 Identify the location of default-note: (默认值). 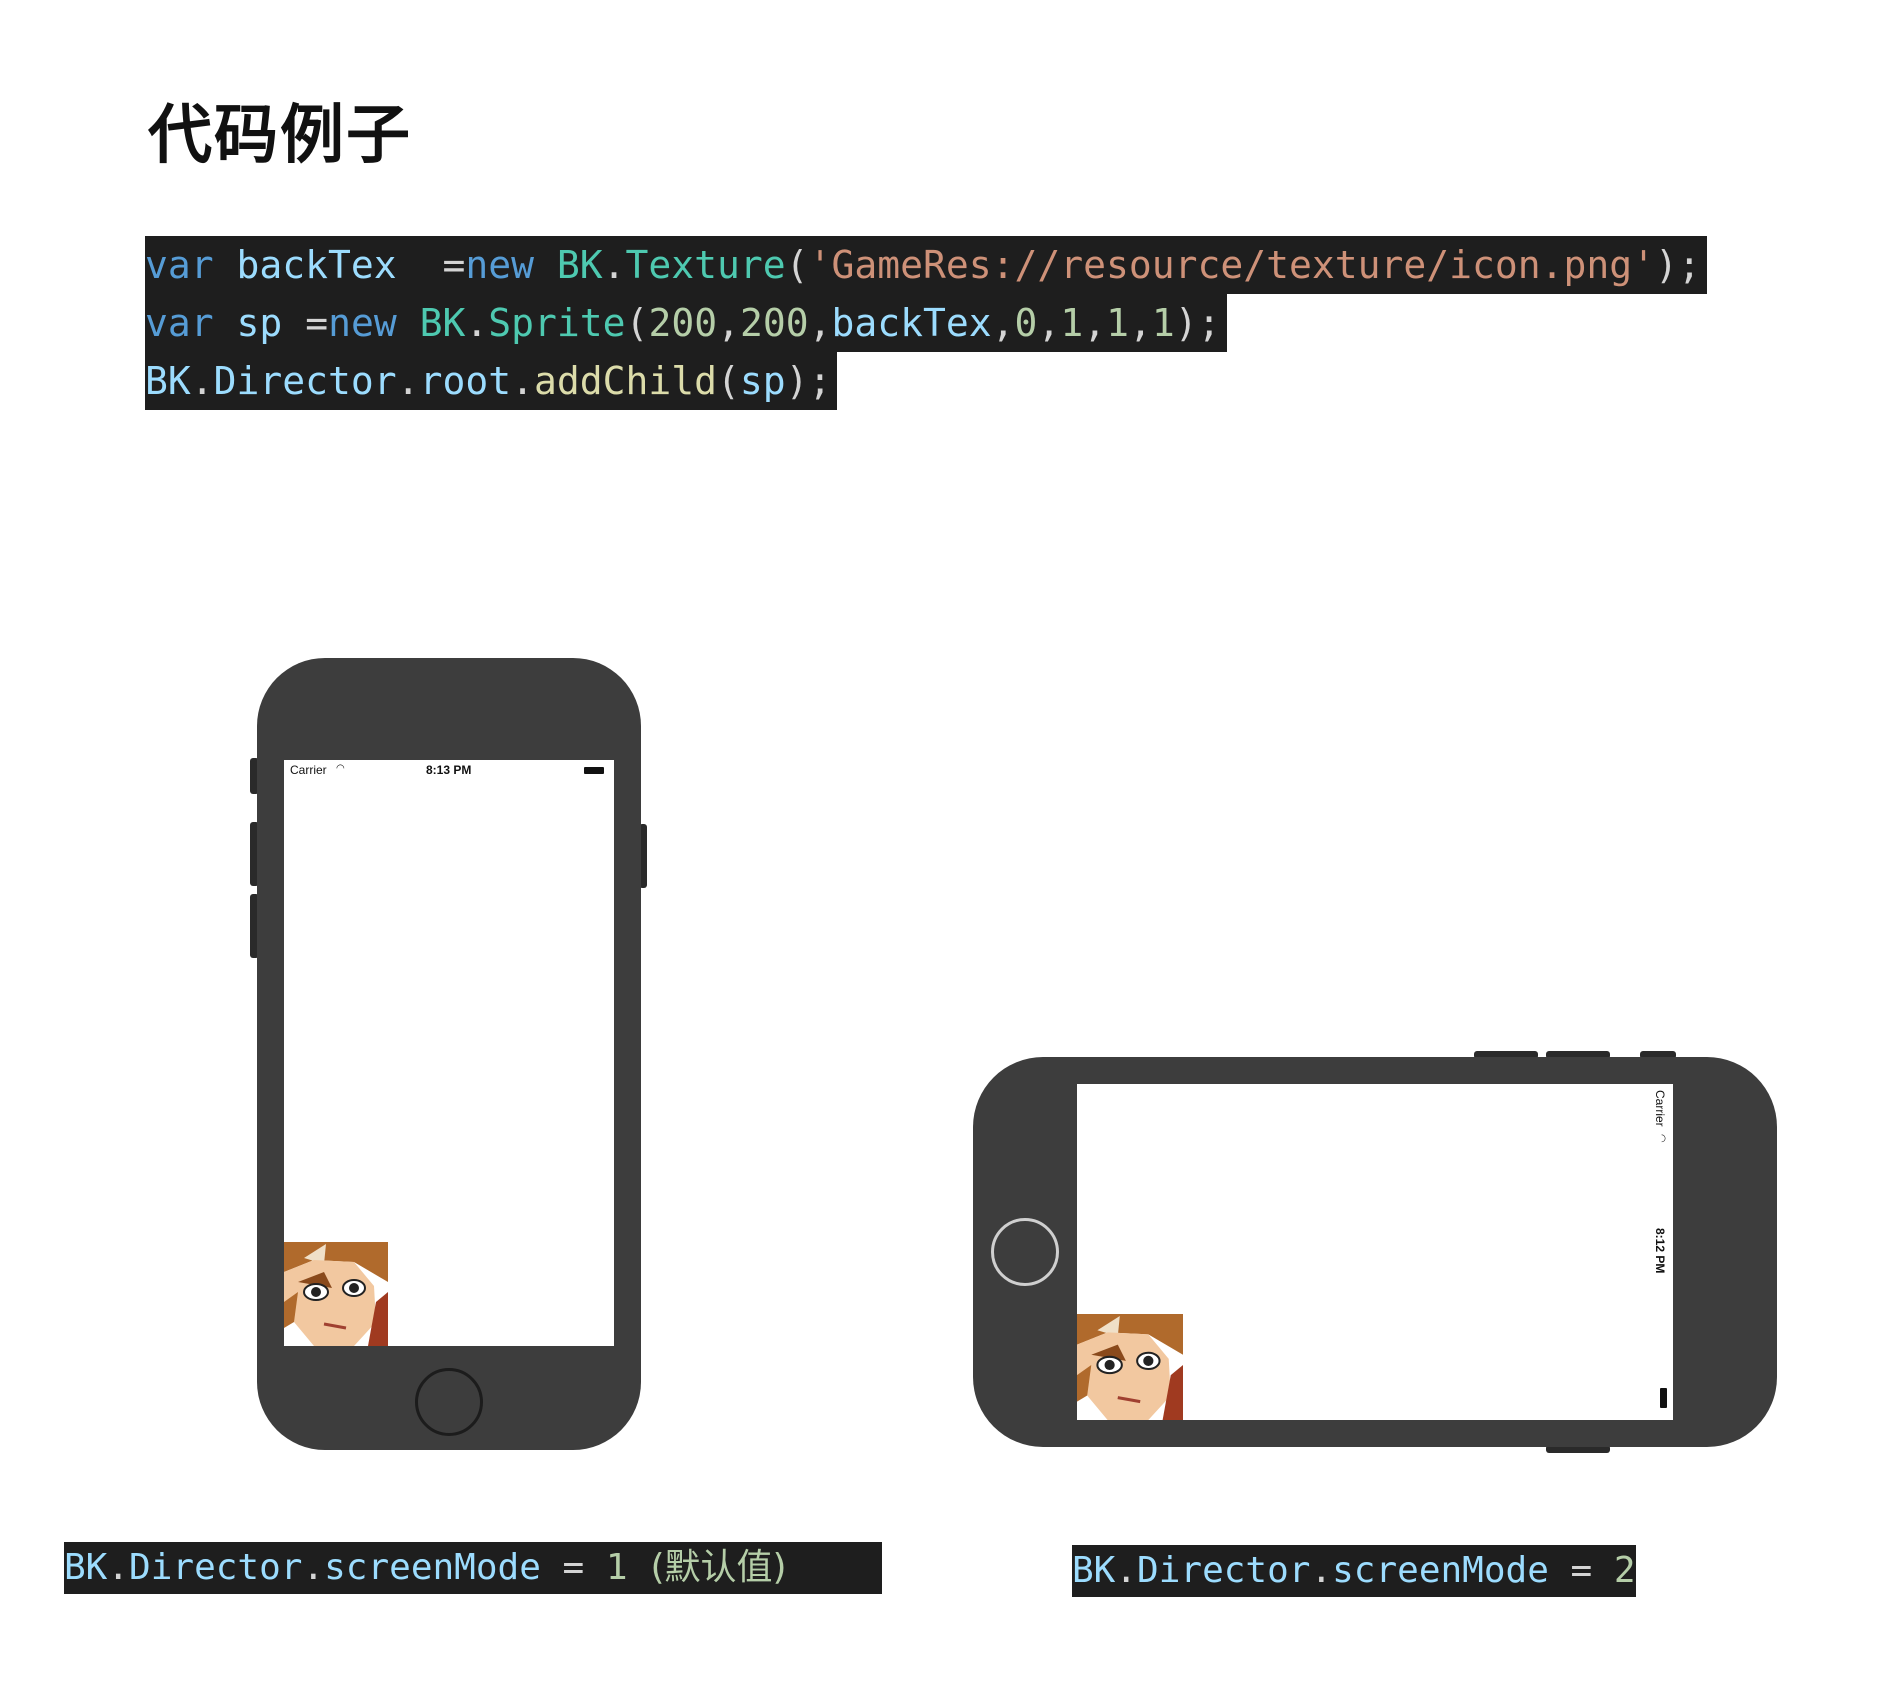
(707, 1567).